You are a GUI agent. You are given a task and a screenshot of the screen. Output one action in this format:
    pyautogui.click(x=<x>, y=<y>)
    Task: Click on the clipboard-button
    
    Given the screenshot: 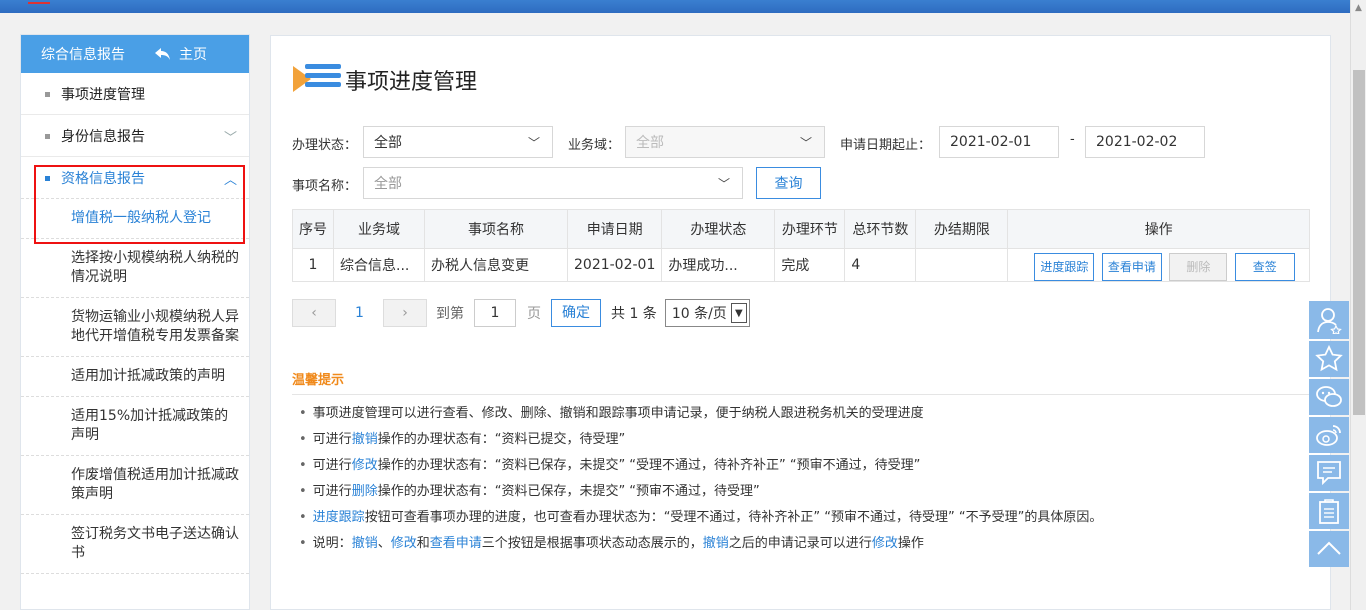 What is the action you would take?
    pyautogui.click(x=1329, y=511)
    